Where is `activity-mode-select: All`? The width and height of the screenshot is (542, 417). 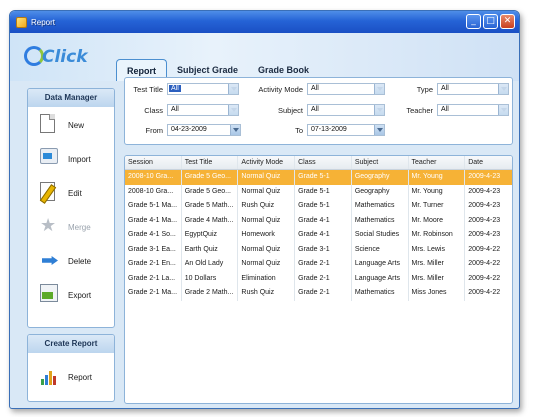
activity-mode-select: All is located at coordinates (346, 89).